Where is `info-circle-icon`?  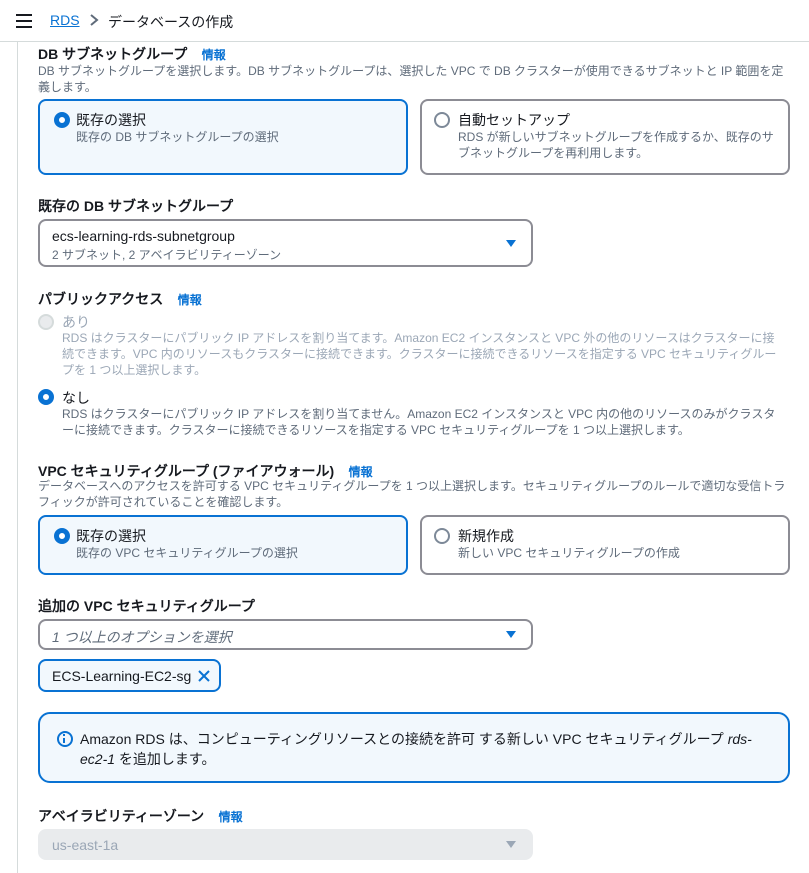 info-circle-icon is located at coordinates (65, 739).